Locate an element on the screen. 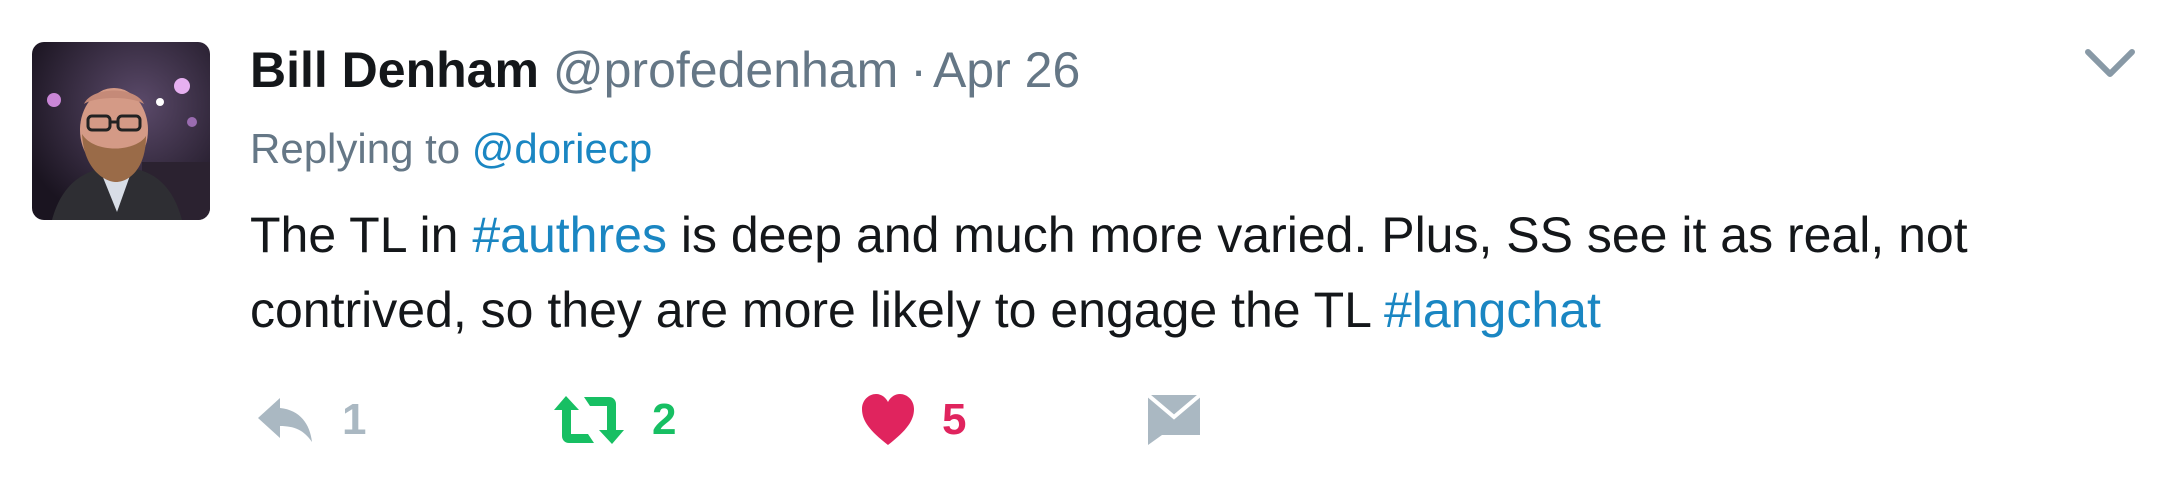  reply-button: 1 is located at coordinates (310, 420).